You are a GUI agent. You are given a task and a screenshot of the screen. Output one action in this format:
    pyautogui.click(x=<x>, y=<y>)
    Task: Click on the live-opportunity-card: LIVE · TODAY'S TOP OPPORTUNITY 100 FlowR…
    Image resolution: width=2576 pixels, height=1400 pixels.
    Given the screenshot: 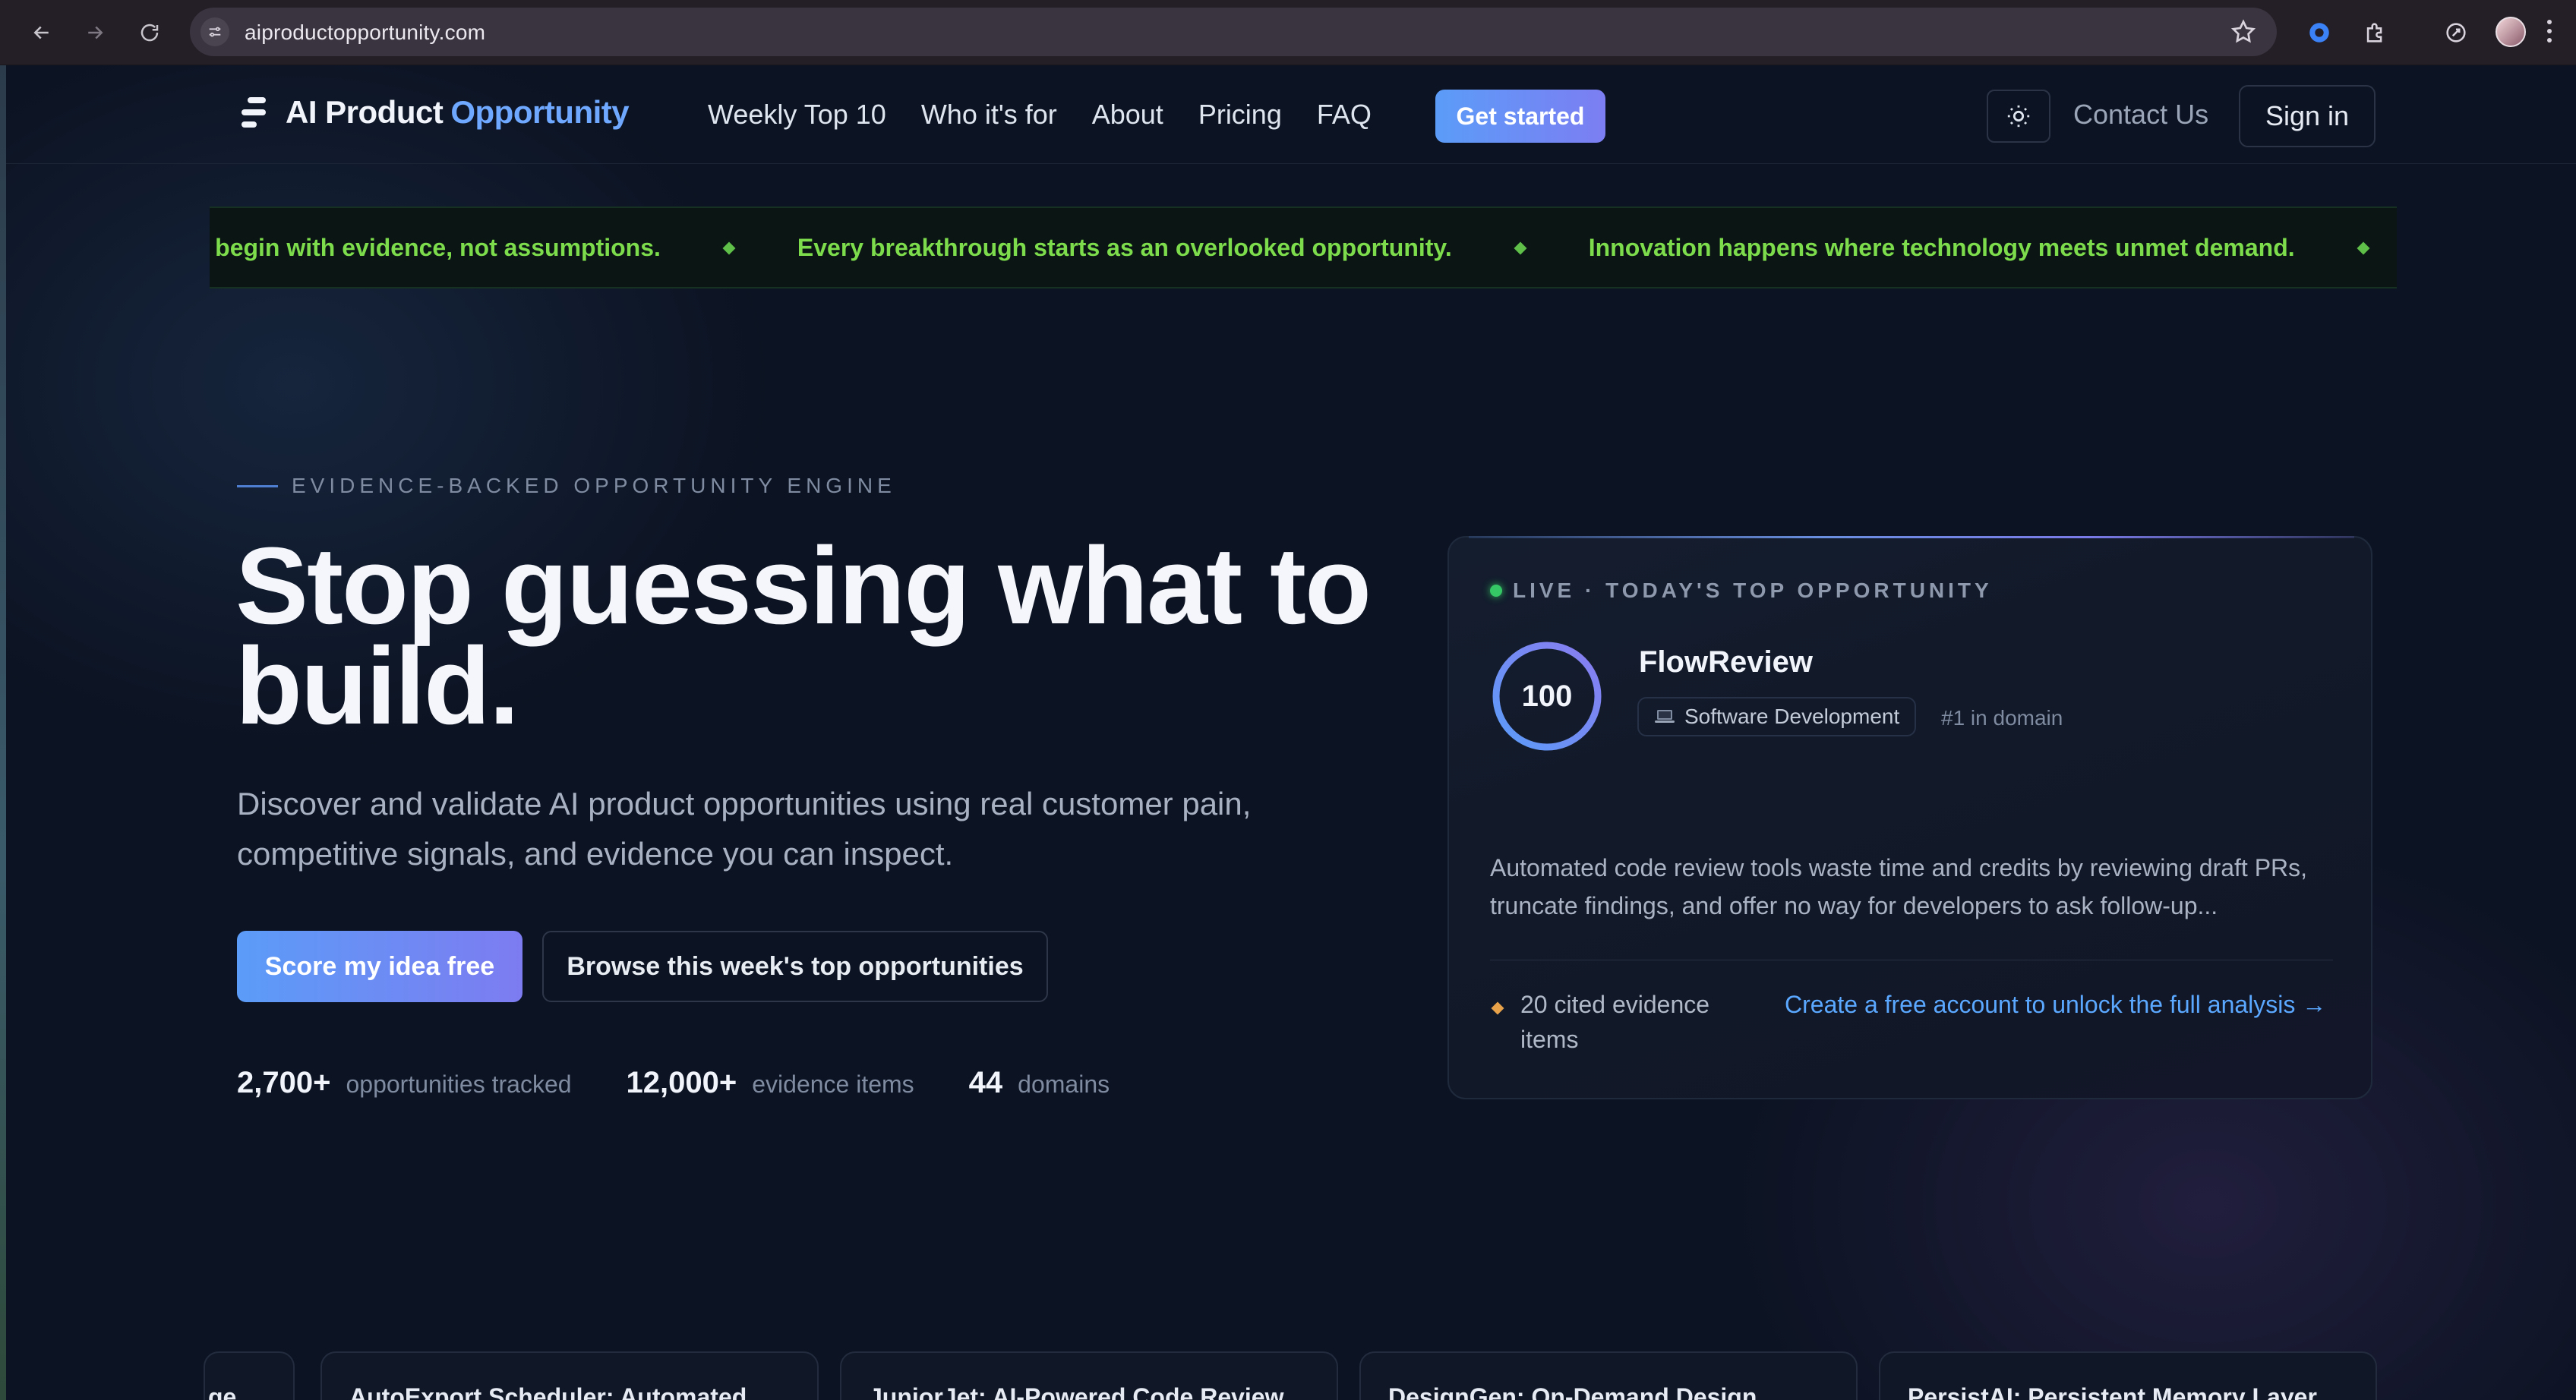 What is the action you would take?
    pyautogui.click(x=1910, y=817)
    